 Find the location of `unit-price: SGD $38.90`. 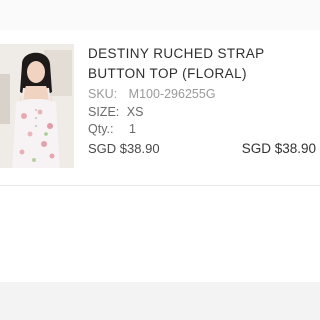

unit-price: SGD $38.90 is located at coordinates (124, 148).